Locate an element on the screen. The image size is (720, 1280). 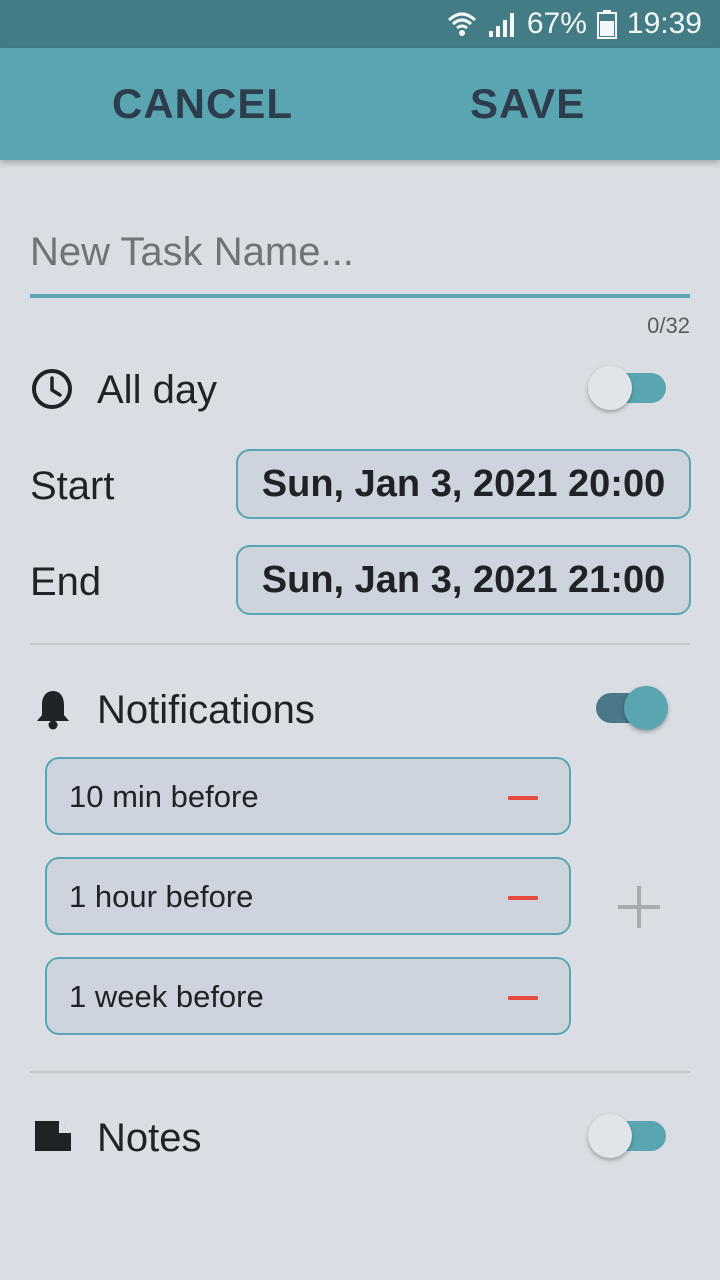
clock-time: 19:39 is located at coordinates (664, 23).